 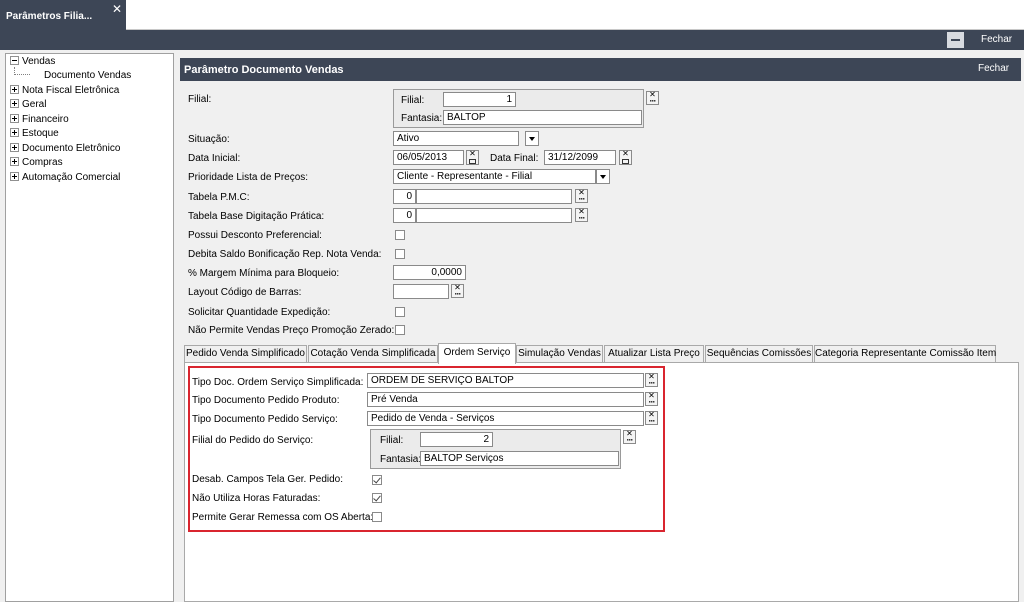 What do you see at coordinates (404, 196) in the screenshot?
I see `tabela-pmc-code-input: 0` at bounding box center [404, 196].